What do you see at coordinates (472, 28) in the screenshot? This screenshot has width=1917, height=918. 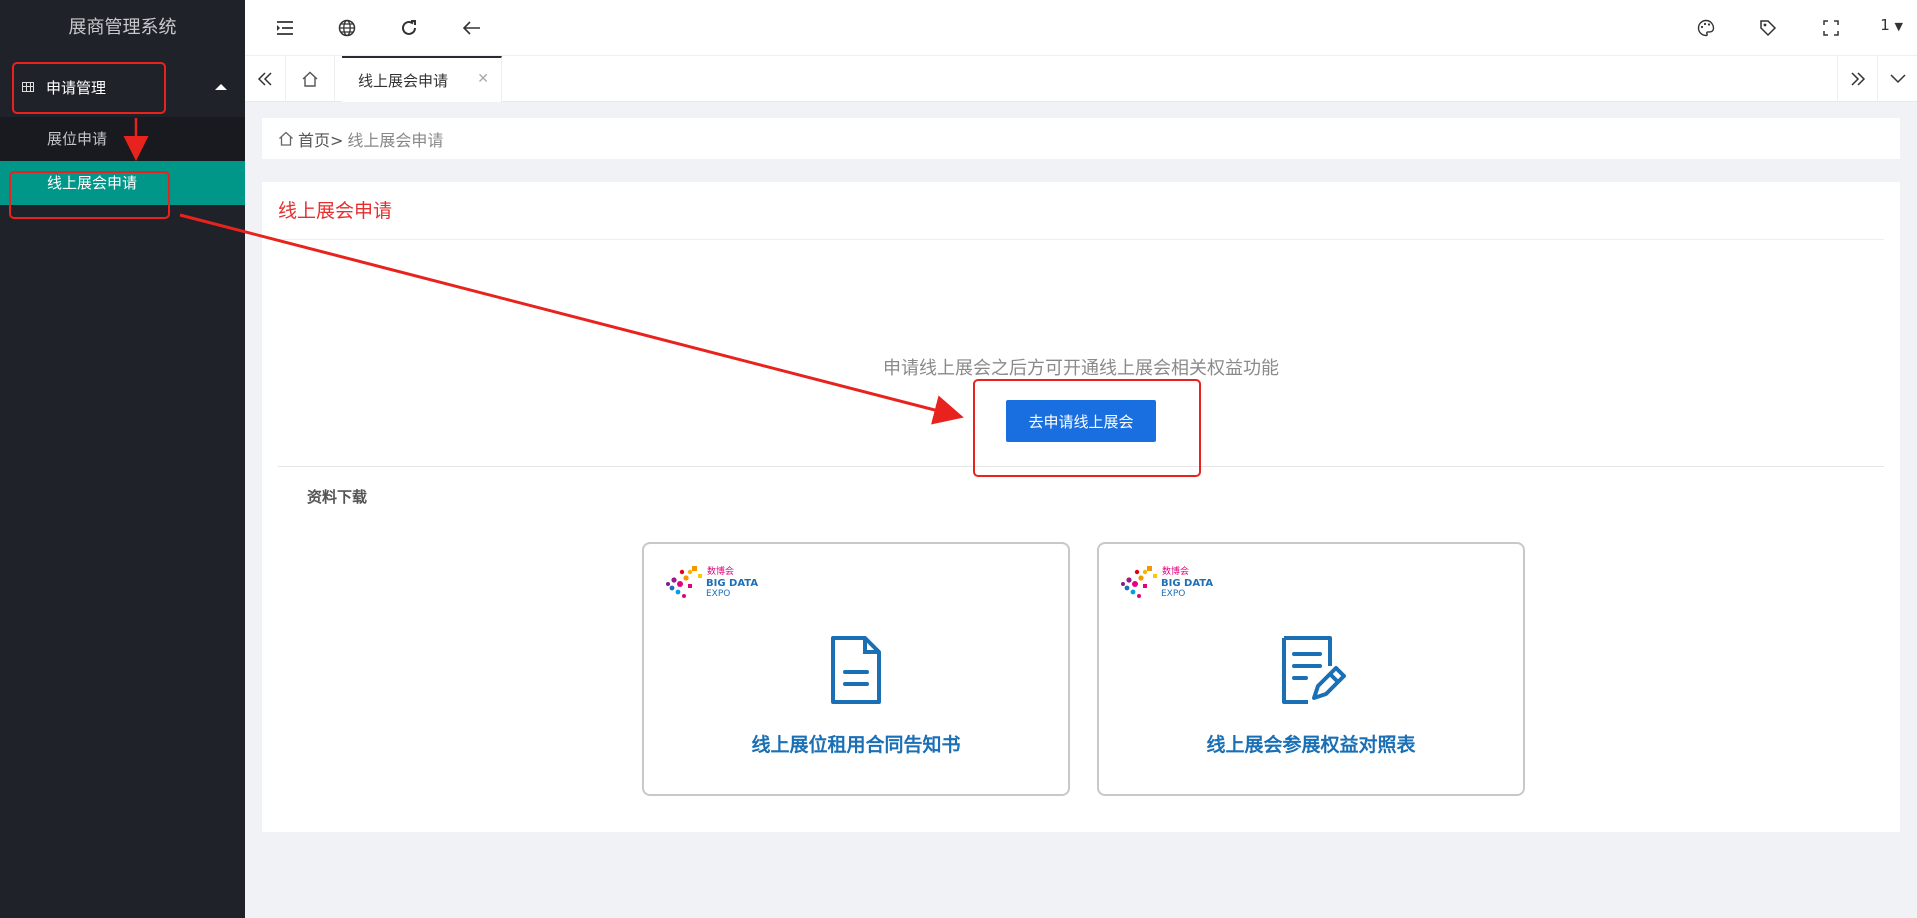 I see `back-arrow-icon` at bounding box center [472, 28].